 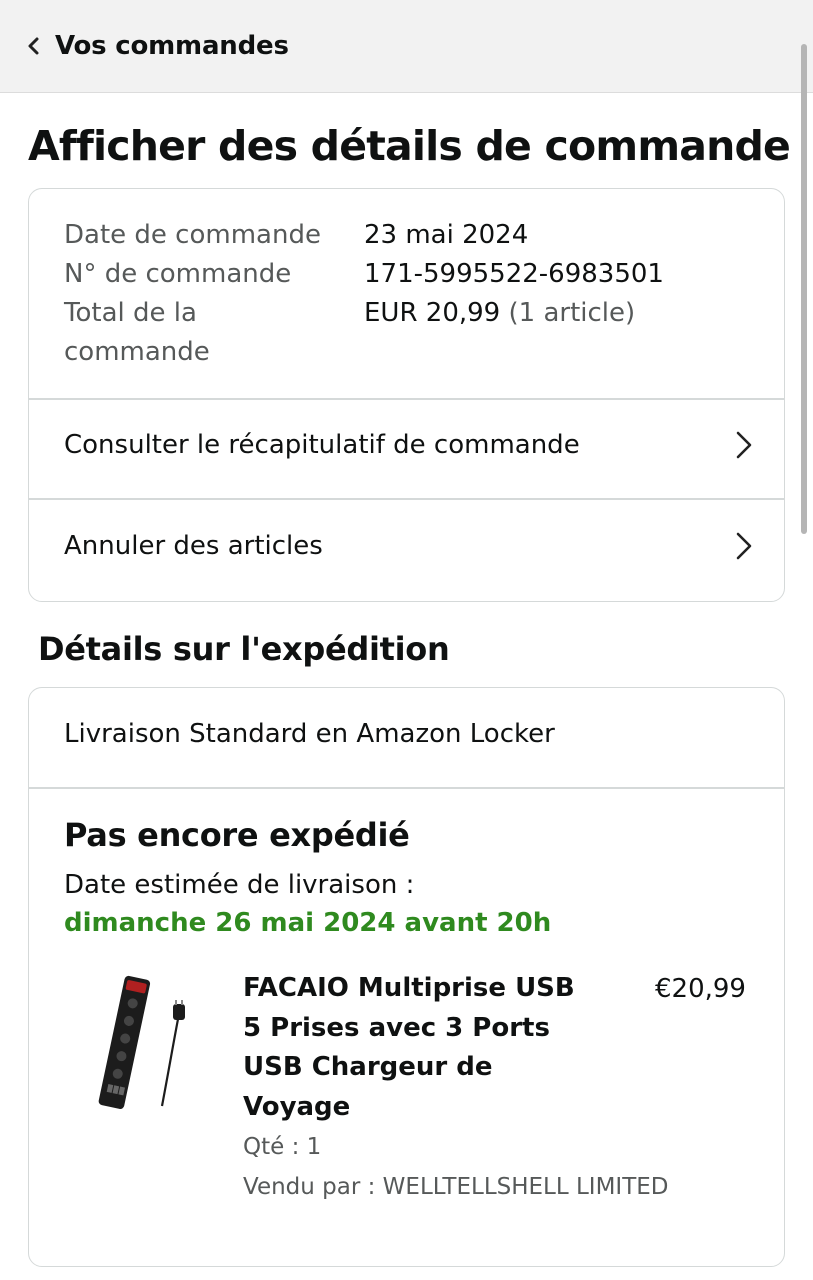 What do you see at coordinates (193, 546) in the screenshot?
I see `cancel-items-label: Annuler des articles` at bounding box center [193, 546].